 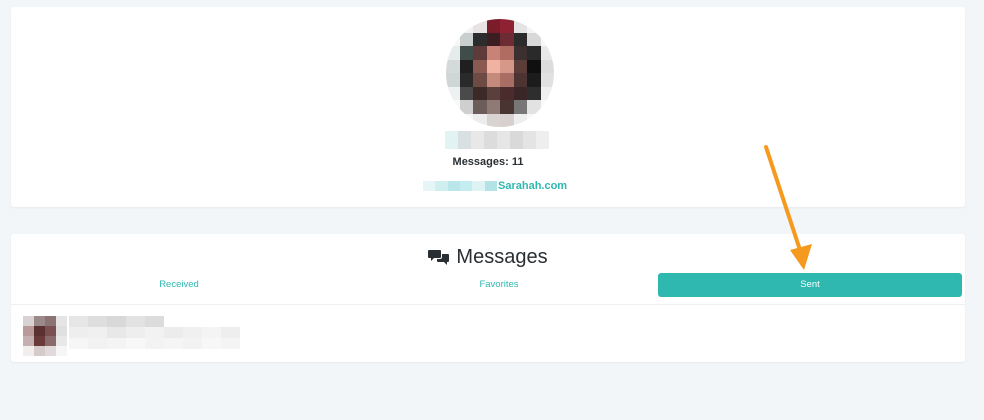 I want to click on message-text-blurred, so click(x=164, y=333).